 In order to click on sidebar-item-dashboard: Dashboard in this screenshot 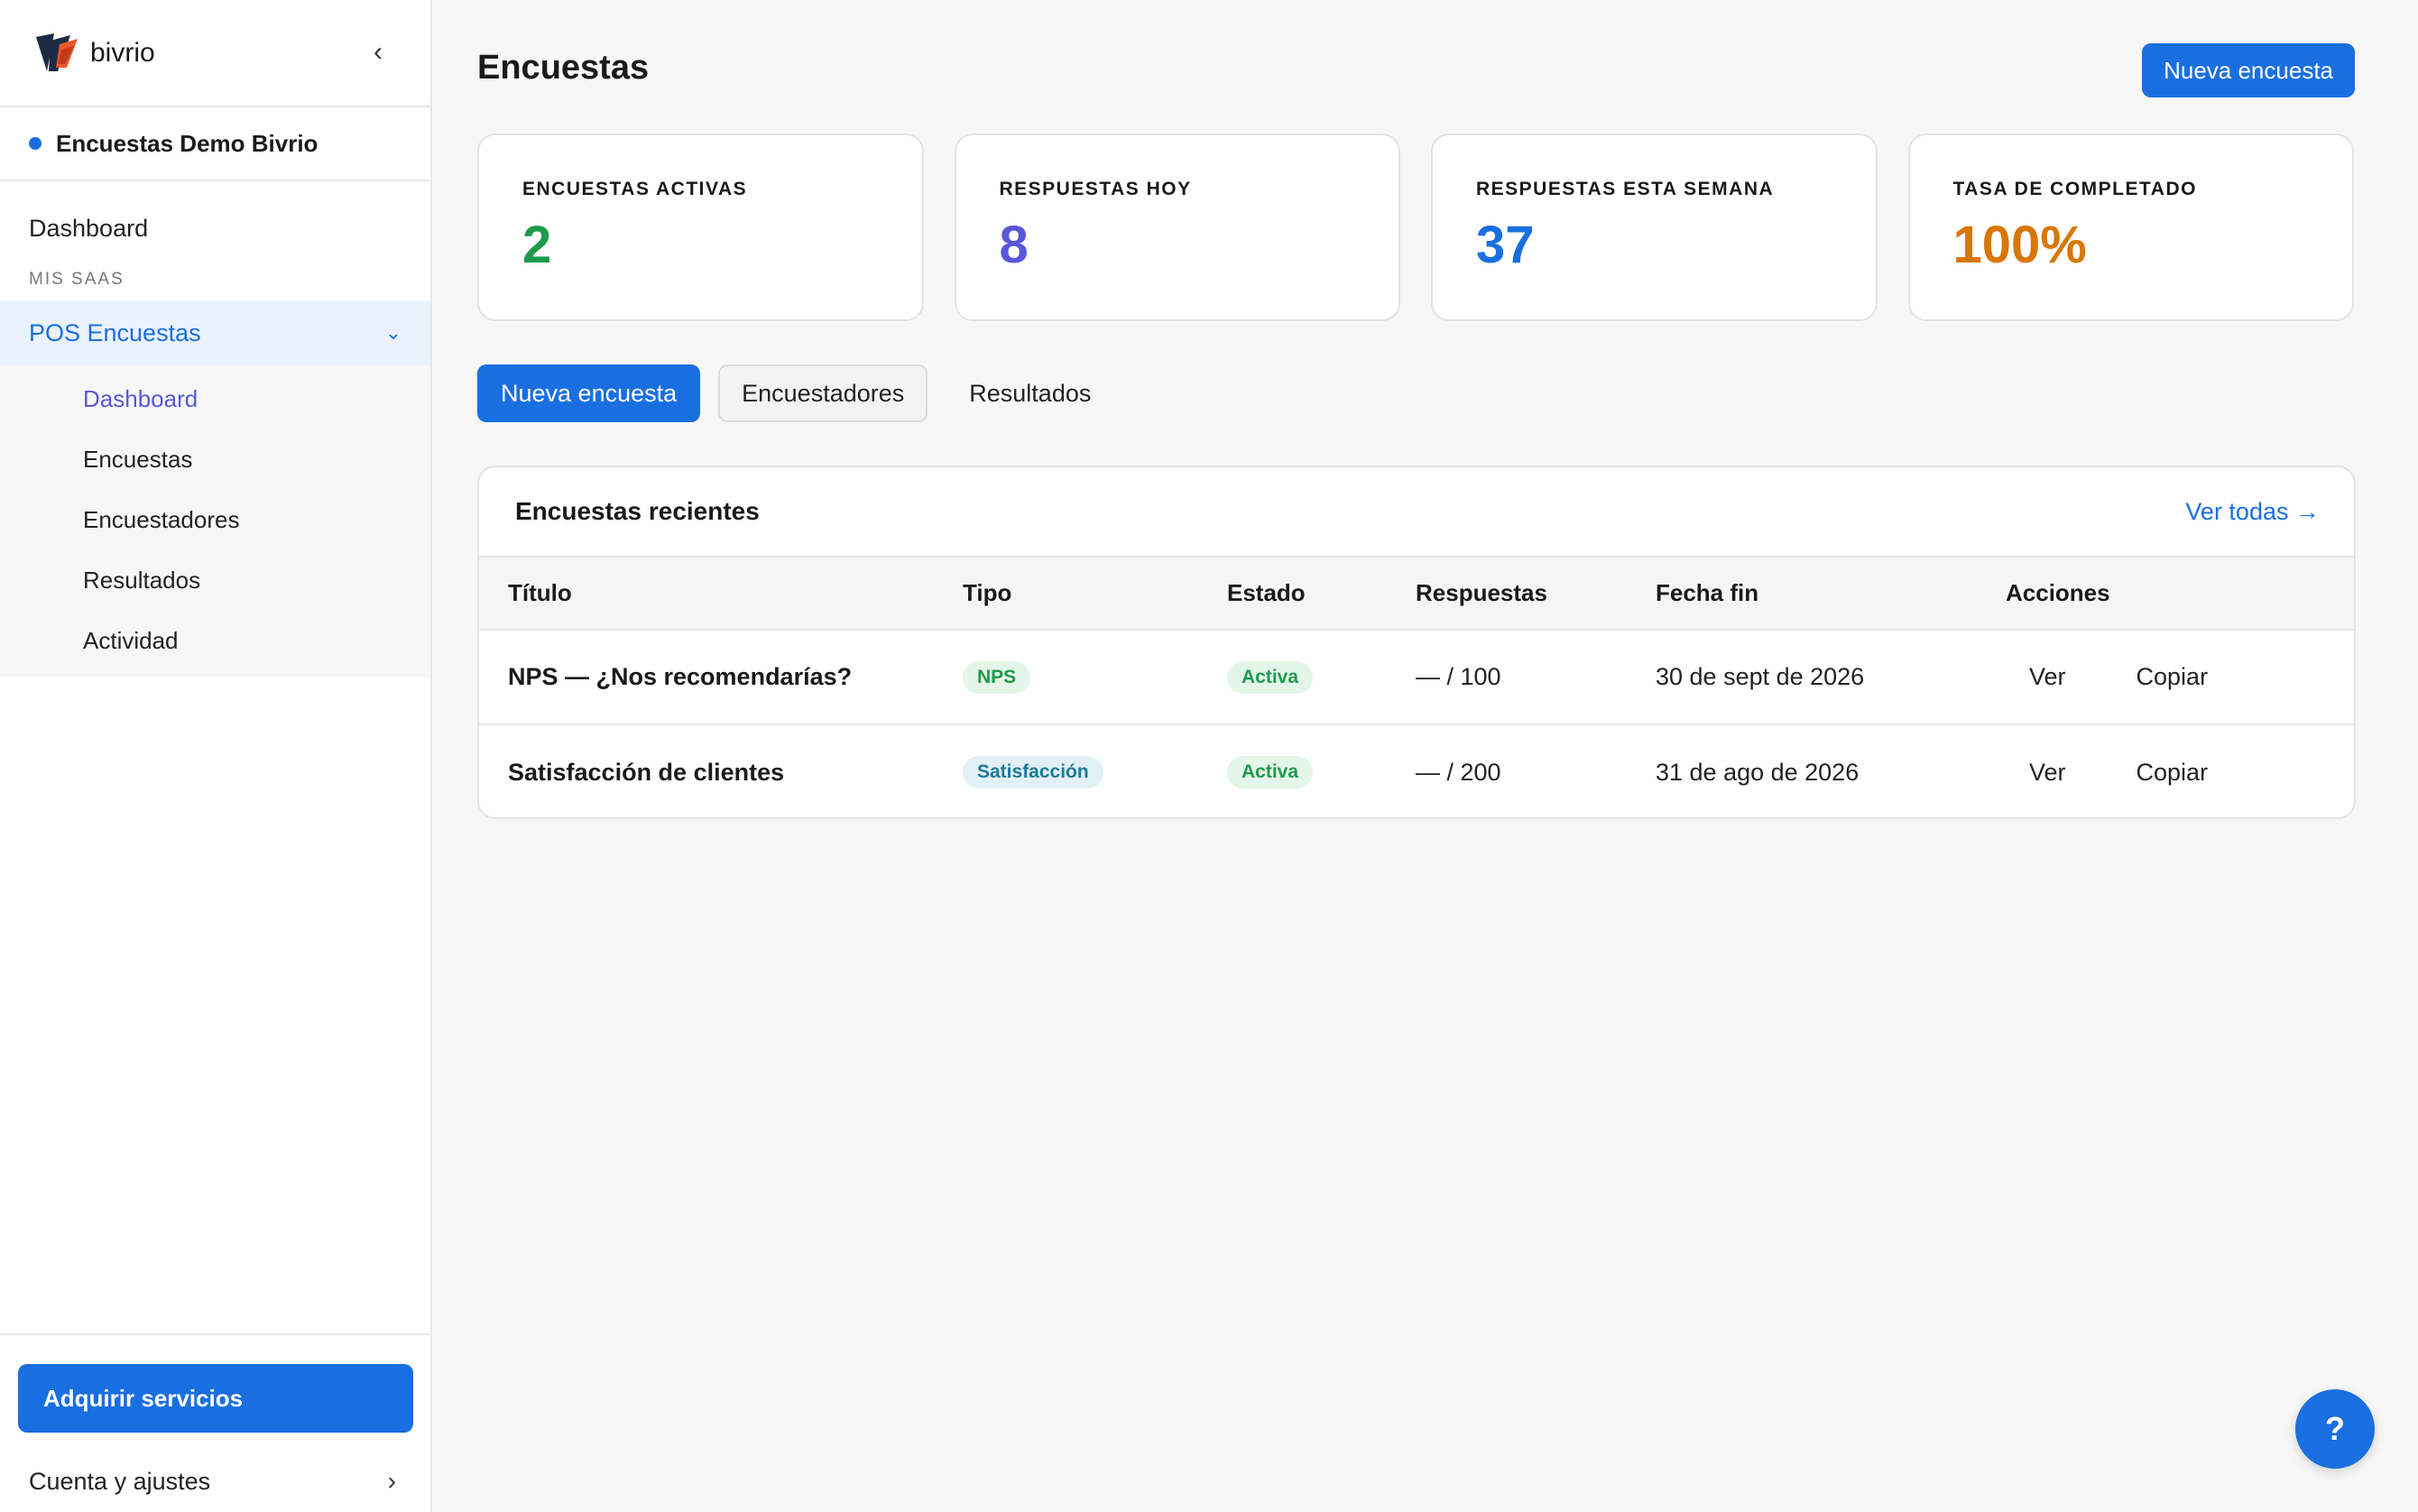, I will do `click(215, 228)`.